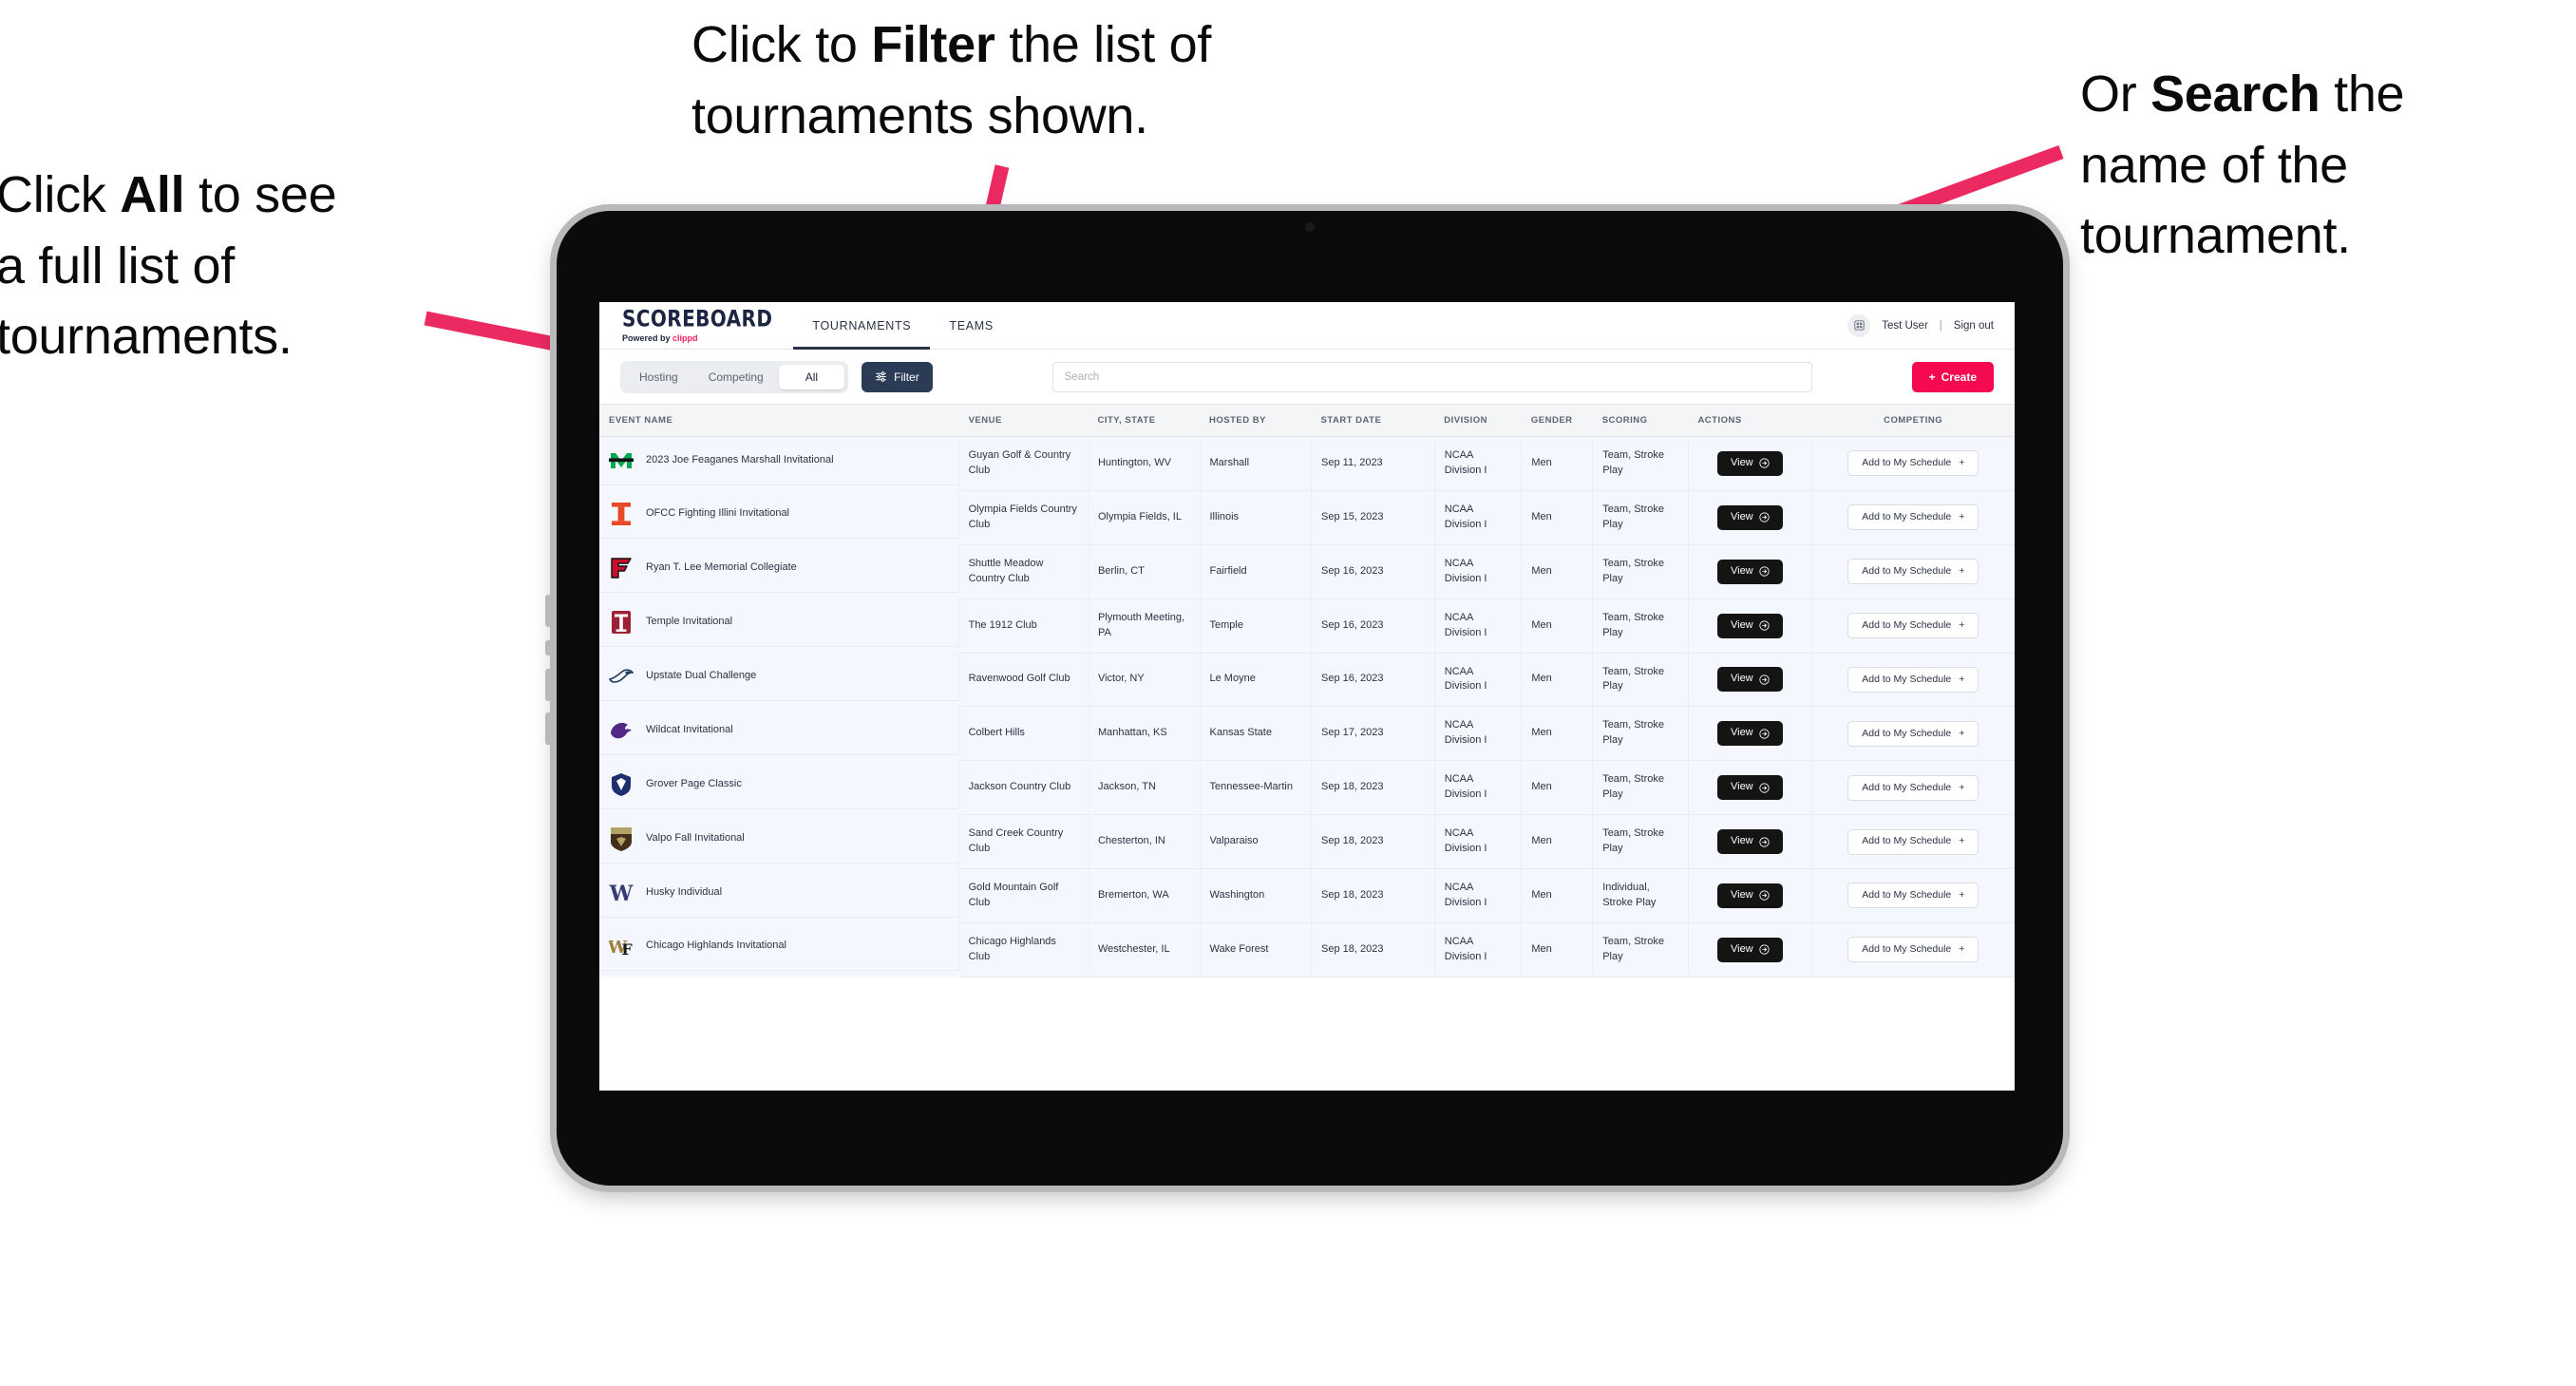 This screenshot has height=1386, width=2576. I want to click on cell-city-state: Plymouth Meeting, PA, so click(1144, 626).